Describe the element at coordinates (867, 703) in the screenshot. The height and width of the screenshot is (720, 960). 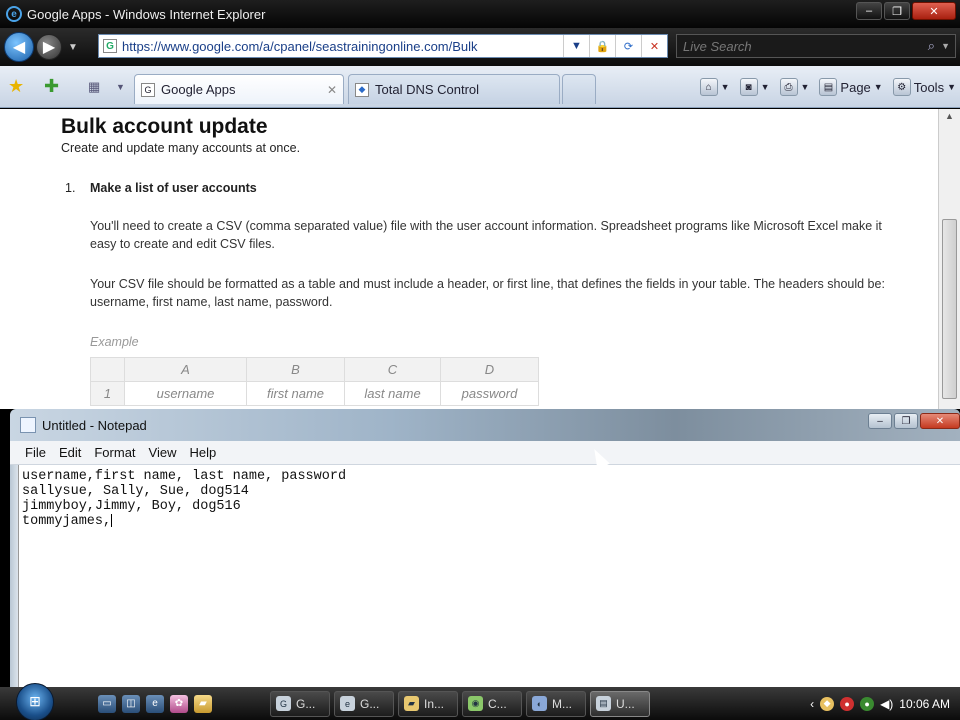
I see `tray-network-icon: ●` at that location.